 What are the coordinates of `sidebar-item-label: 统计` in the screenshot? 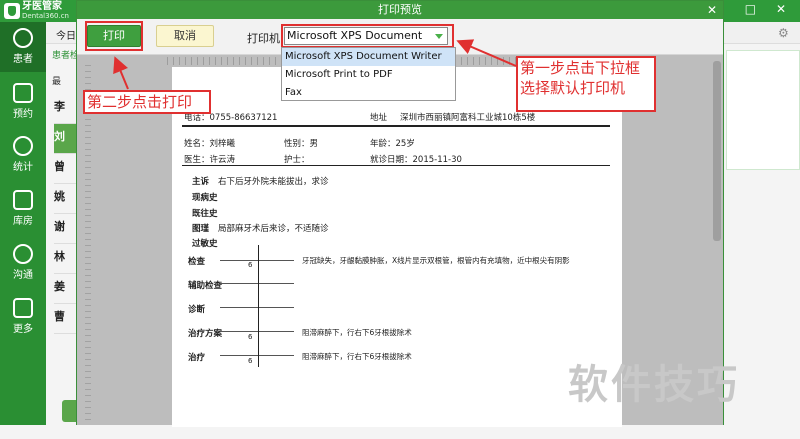 It's located at (23, 167).